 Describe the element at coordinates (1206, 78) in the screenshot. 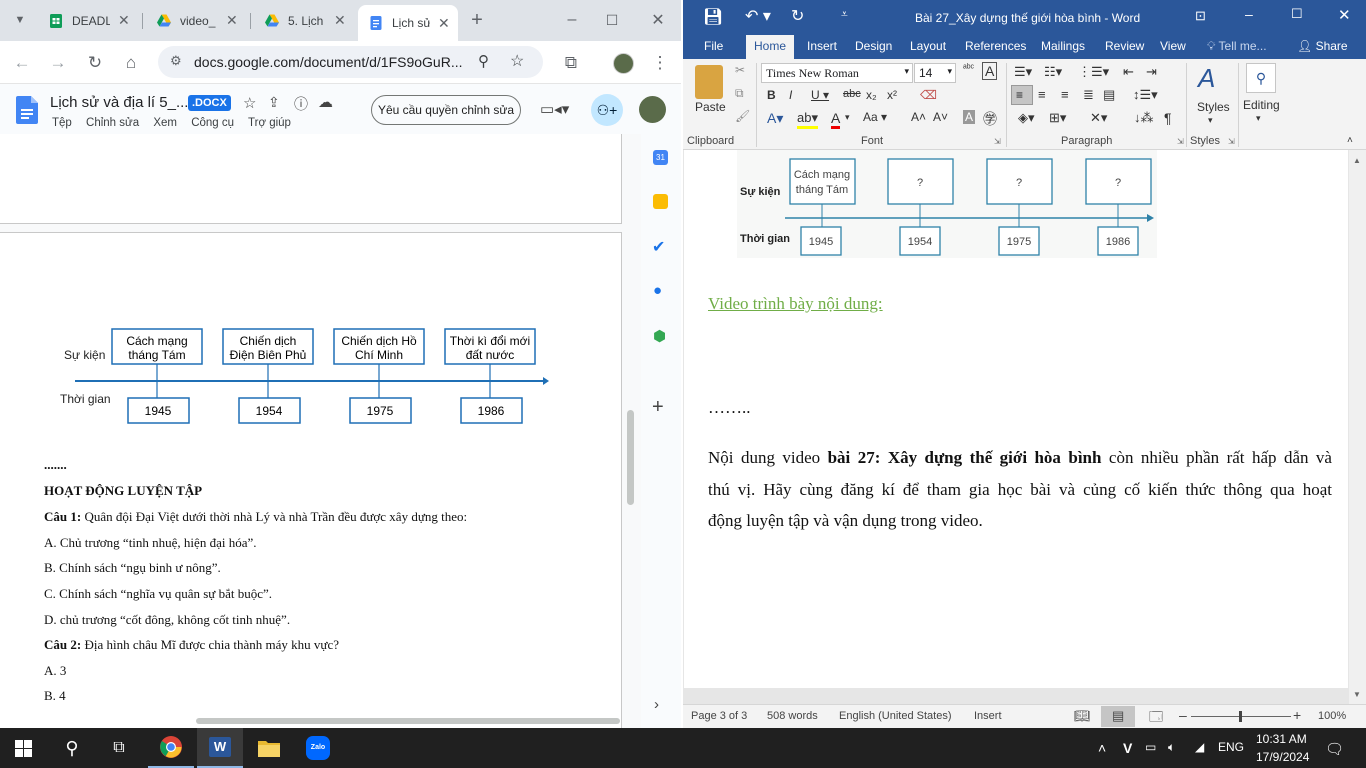

I see `styles-gallery-icon: A` at that location.